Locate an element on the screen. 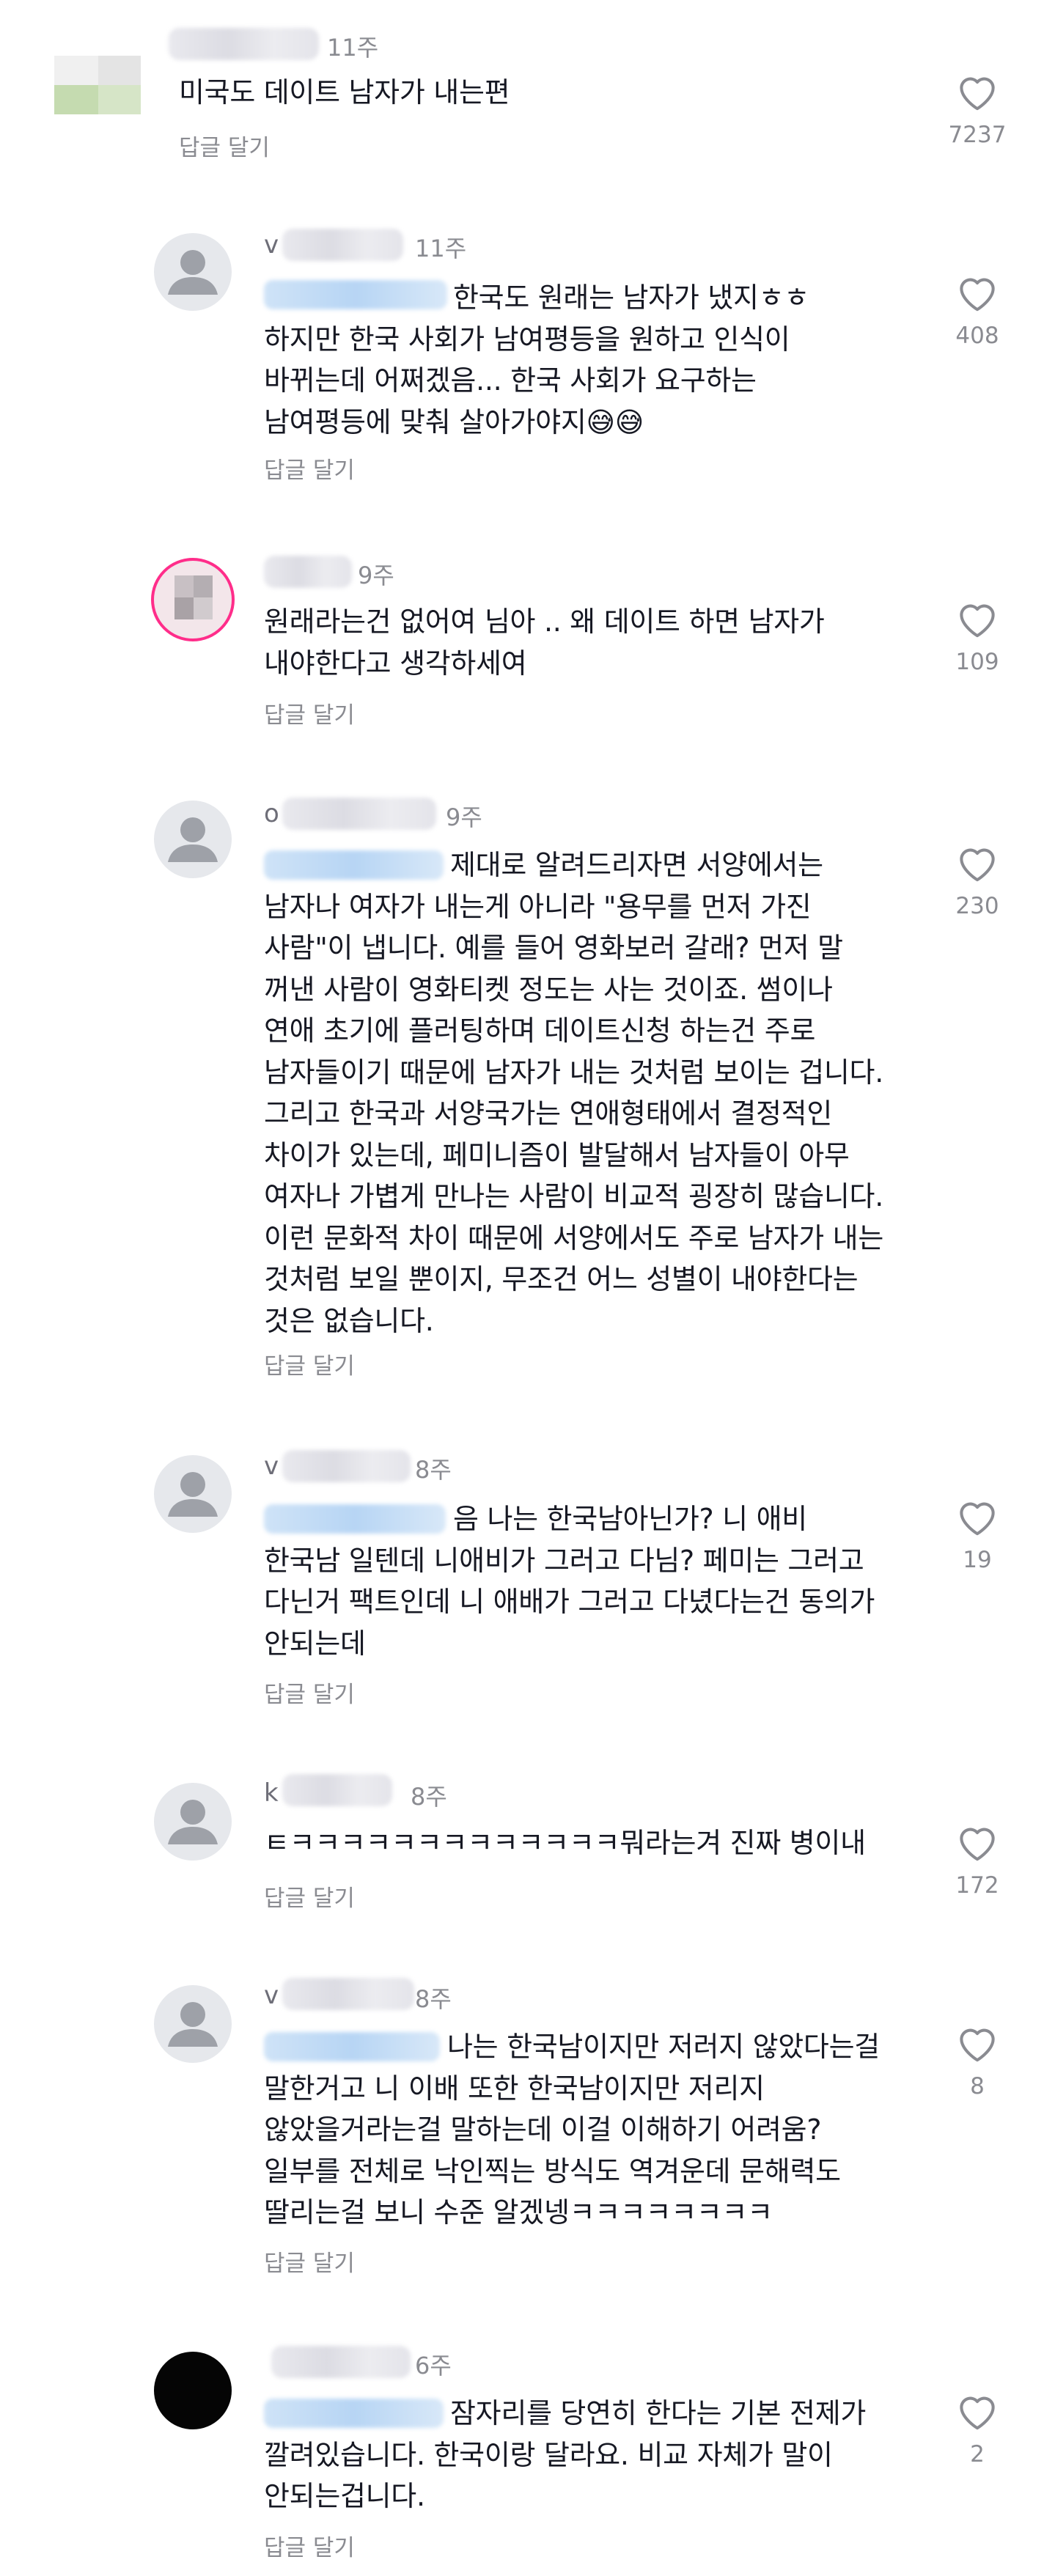  like-count: 172 is located at coordinates (977, 1885).